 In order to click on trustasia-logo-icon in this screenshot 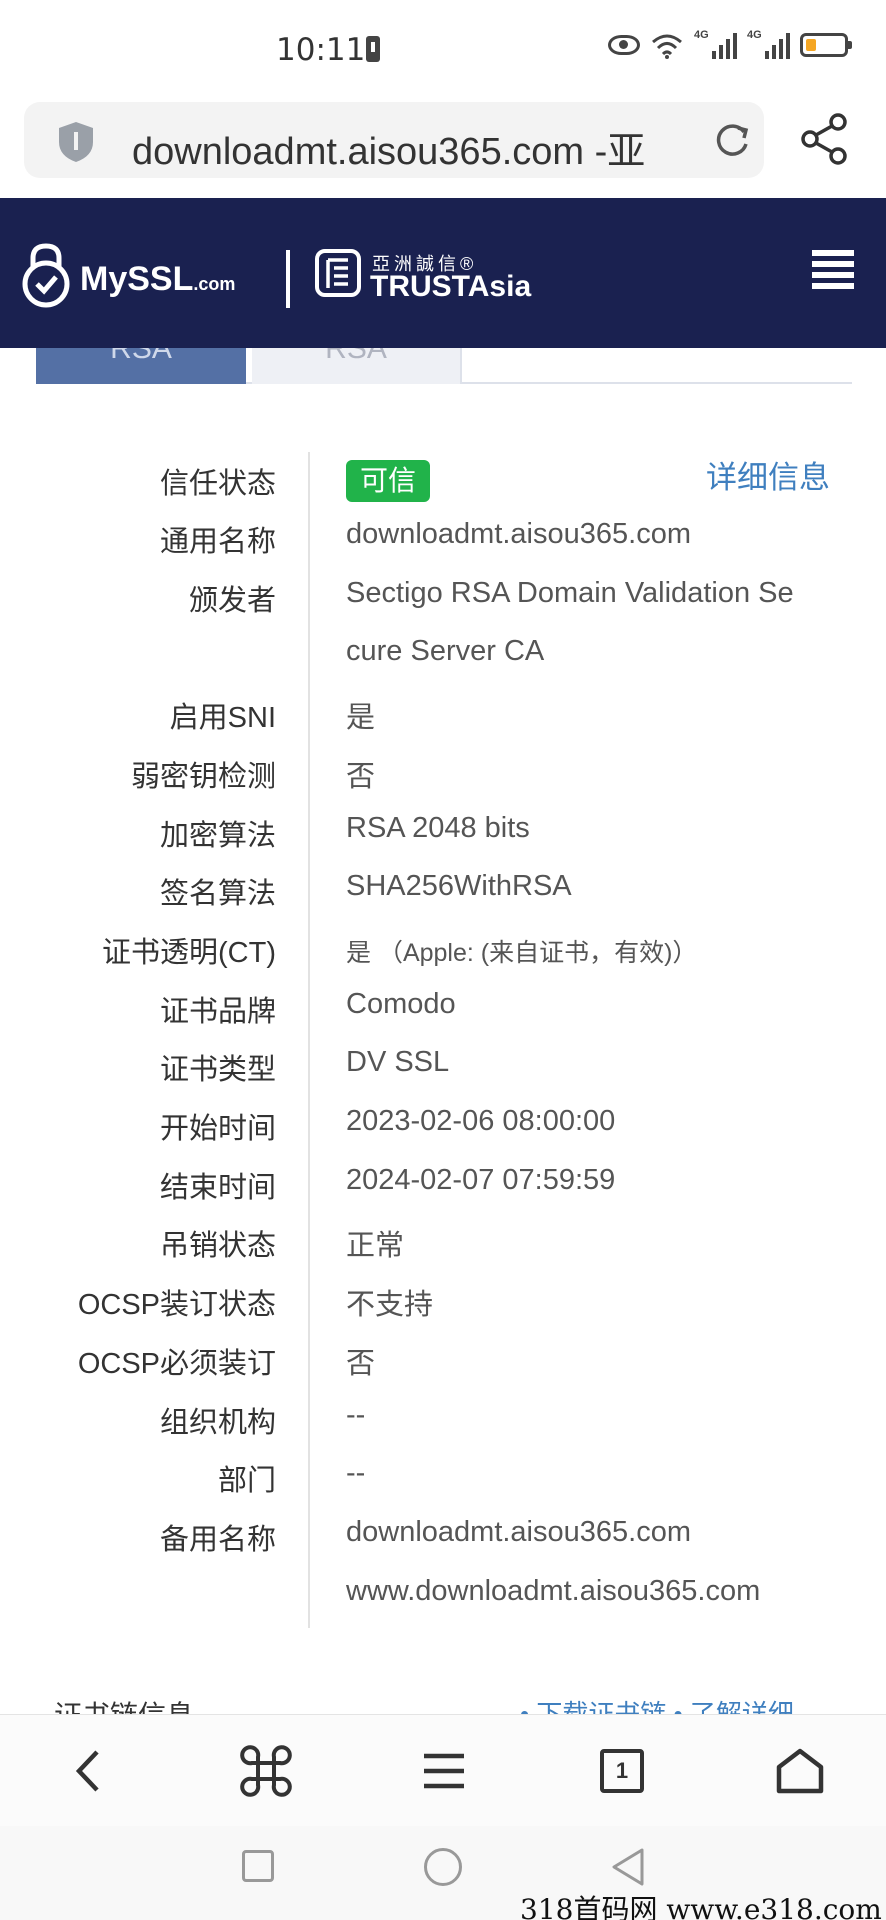, I will do `click(338, 273)`.